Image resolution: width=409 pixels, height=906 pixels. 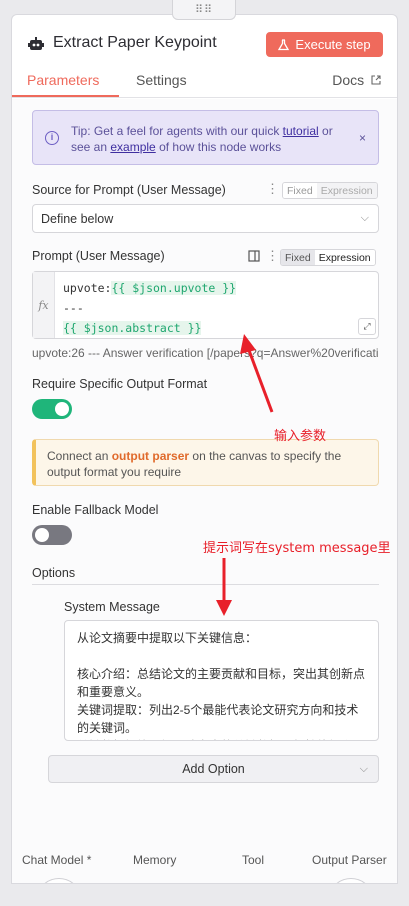 What do you see at coordinates (245, 475) in the screenshot?
I see `annotation-arrows` at bounding box center [245, 475].